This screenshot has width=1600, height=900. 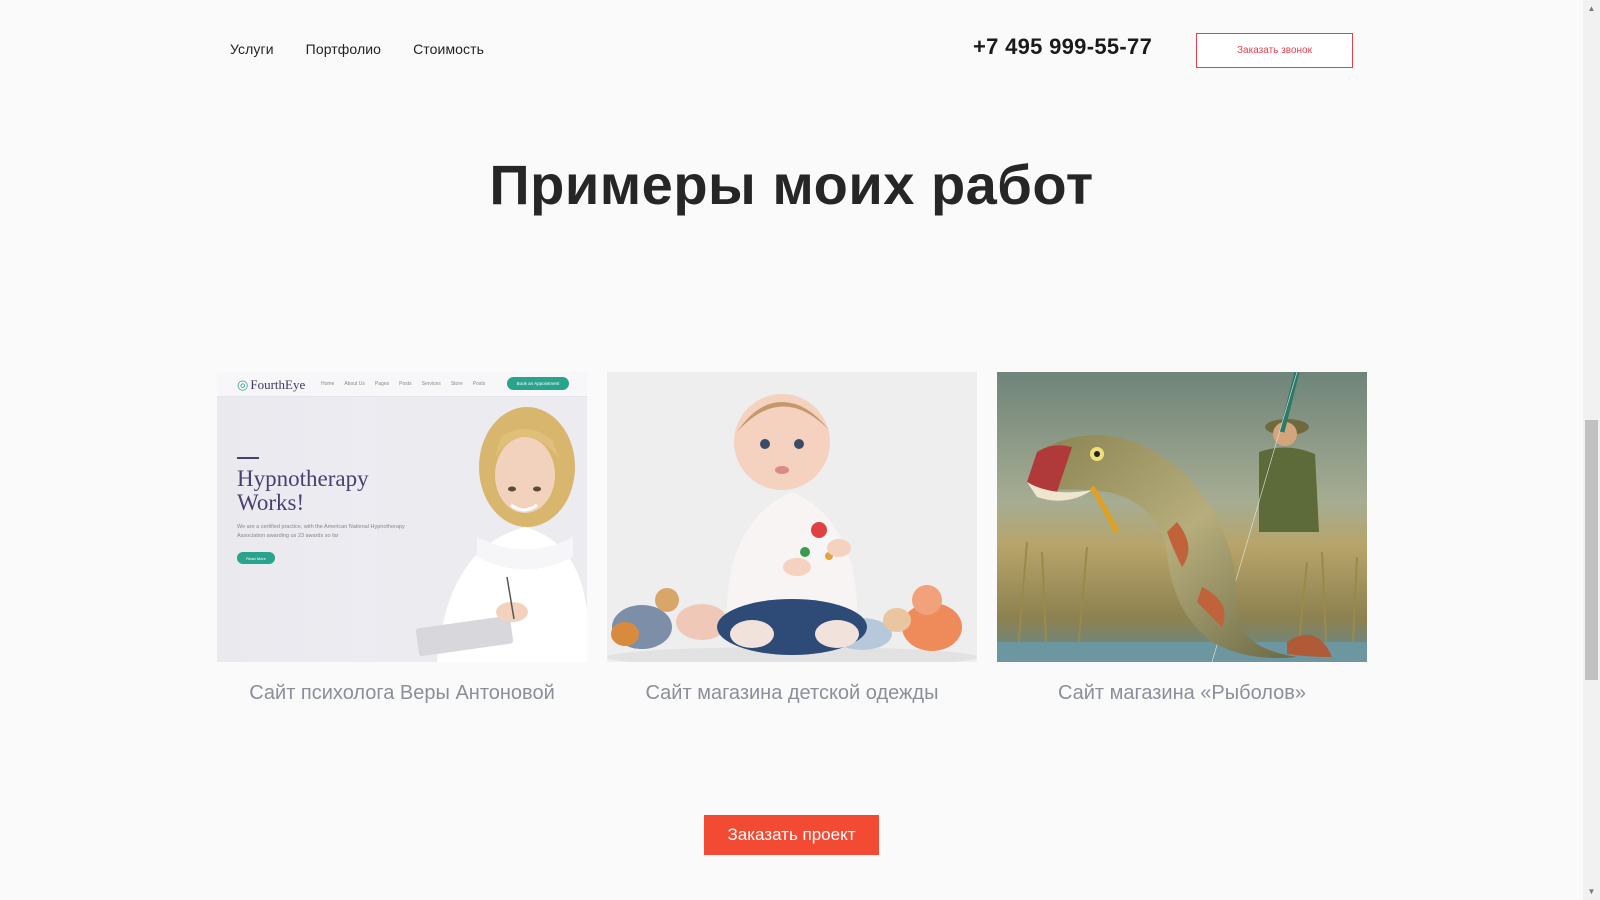 I want to click on baby-with-toys-image, so click(x=792, y=517).